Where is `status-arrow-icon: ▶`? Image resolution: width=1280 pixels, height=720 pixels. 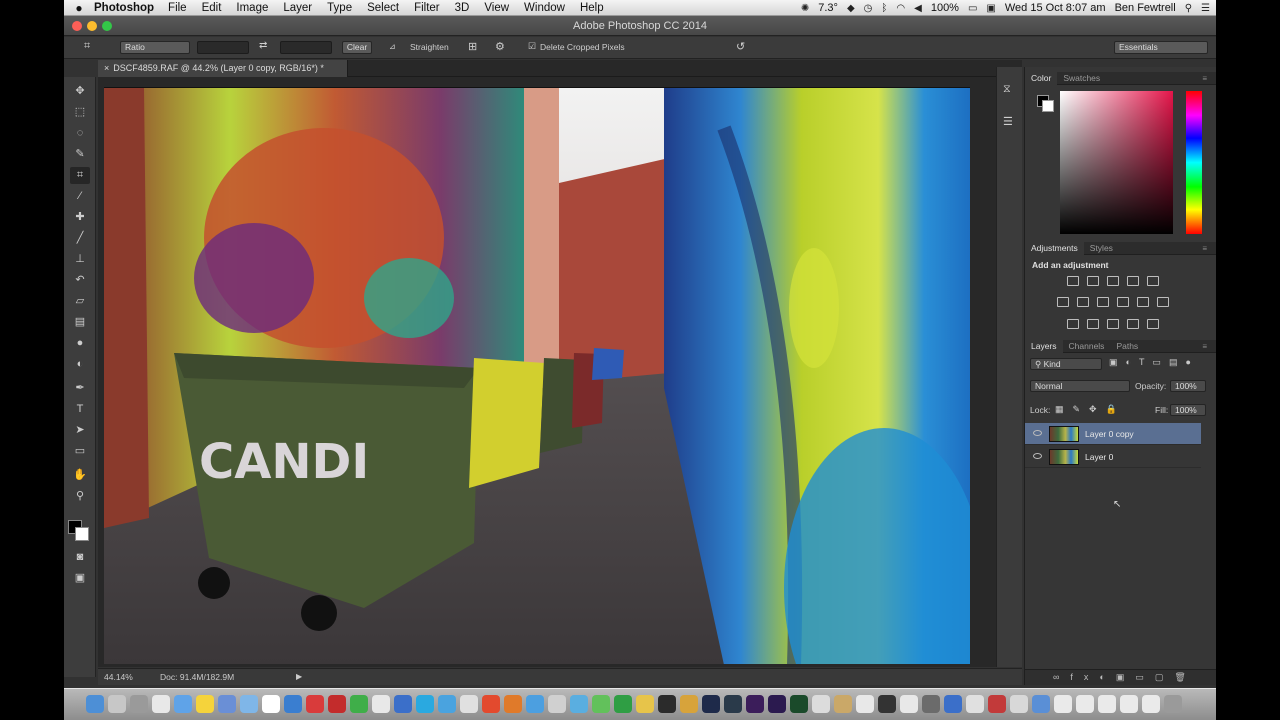
status-arrow-icon: ▶ is located at coordinates (299, 677).